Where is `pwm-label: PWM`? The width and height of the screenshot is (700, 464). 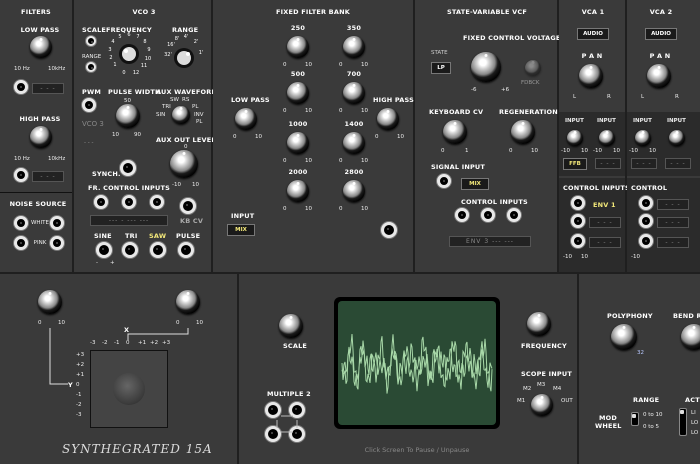
pwm-label: PWM is located at coordinates (92, 92).